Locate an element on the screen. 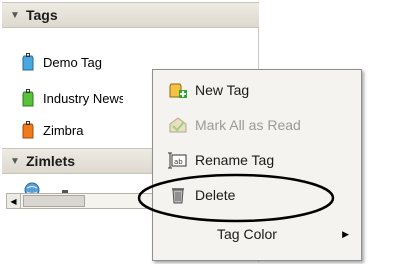 This screenshot has width=399, height=264. svg-text: ab is located at coordinates (178, 162).